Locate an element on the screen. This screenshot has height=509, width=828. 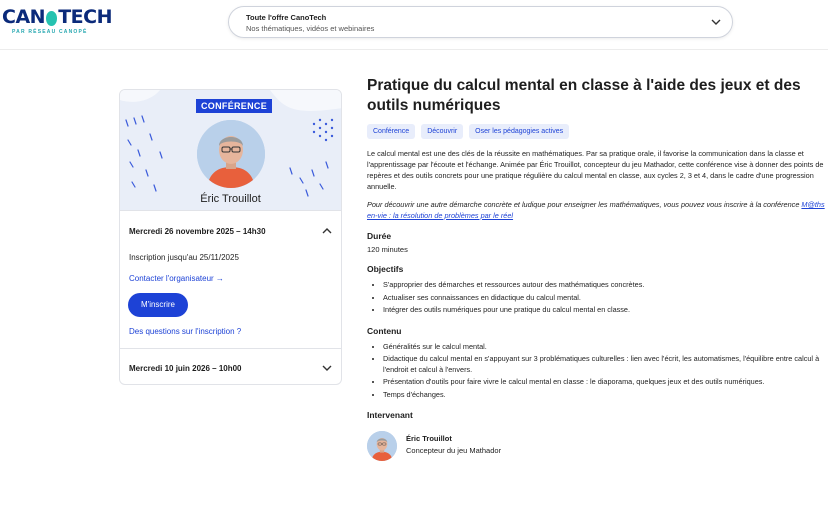
canotech-logo: CAN TECH PAR RÉSEAU CANOPÉ is located at coordinates (57, 20).